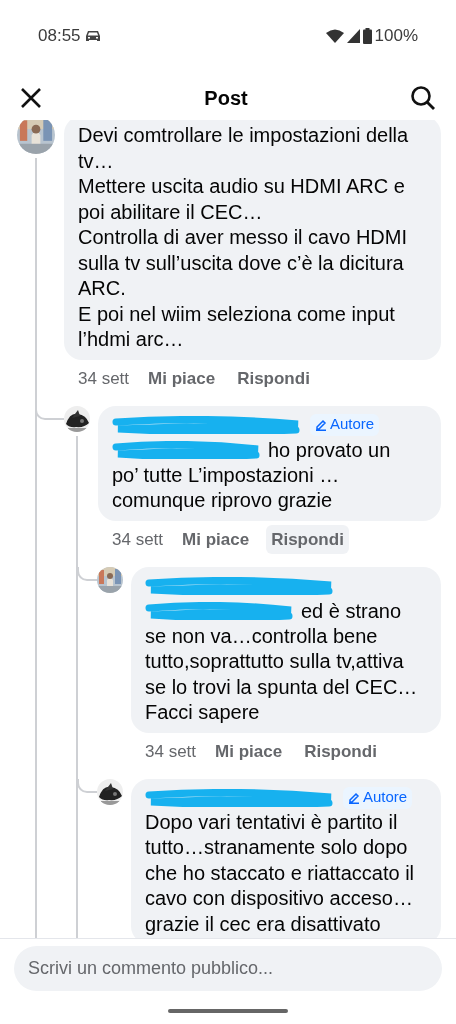 The height and width of the screenshot is (1024, 456). I want to click on battery-percent: 100%, so click(396, 36).